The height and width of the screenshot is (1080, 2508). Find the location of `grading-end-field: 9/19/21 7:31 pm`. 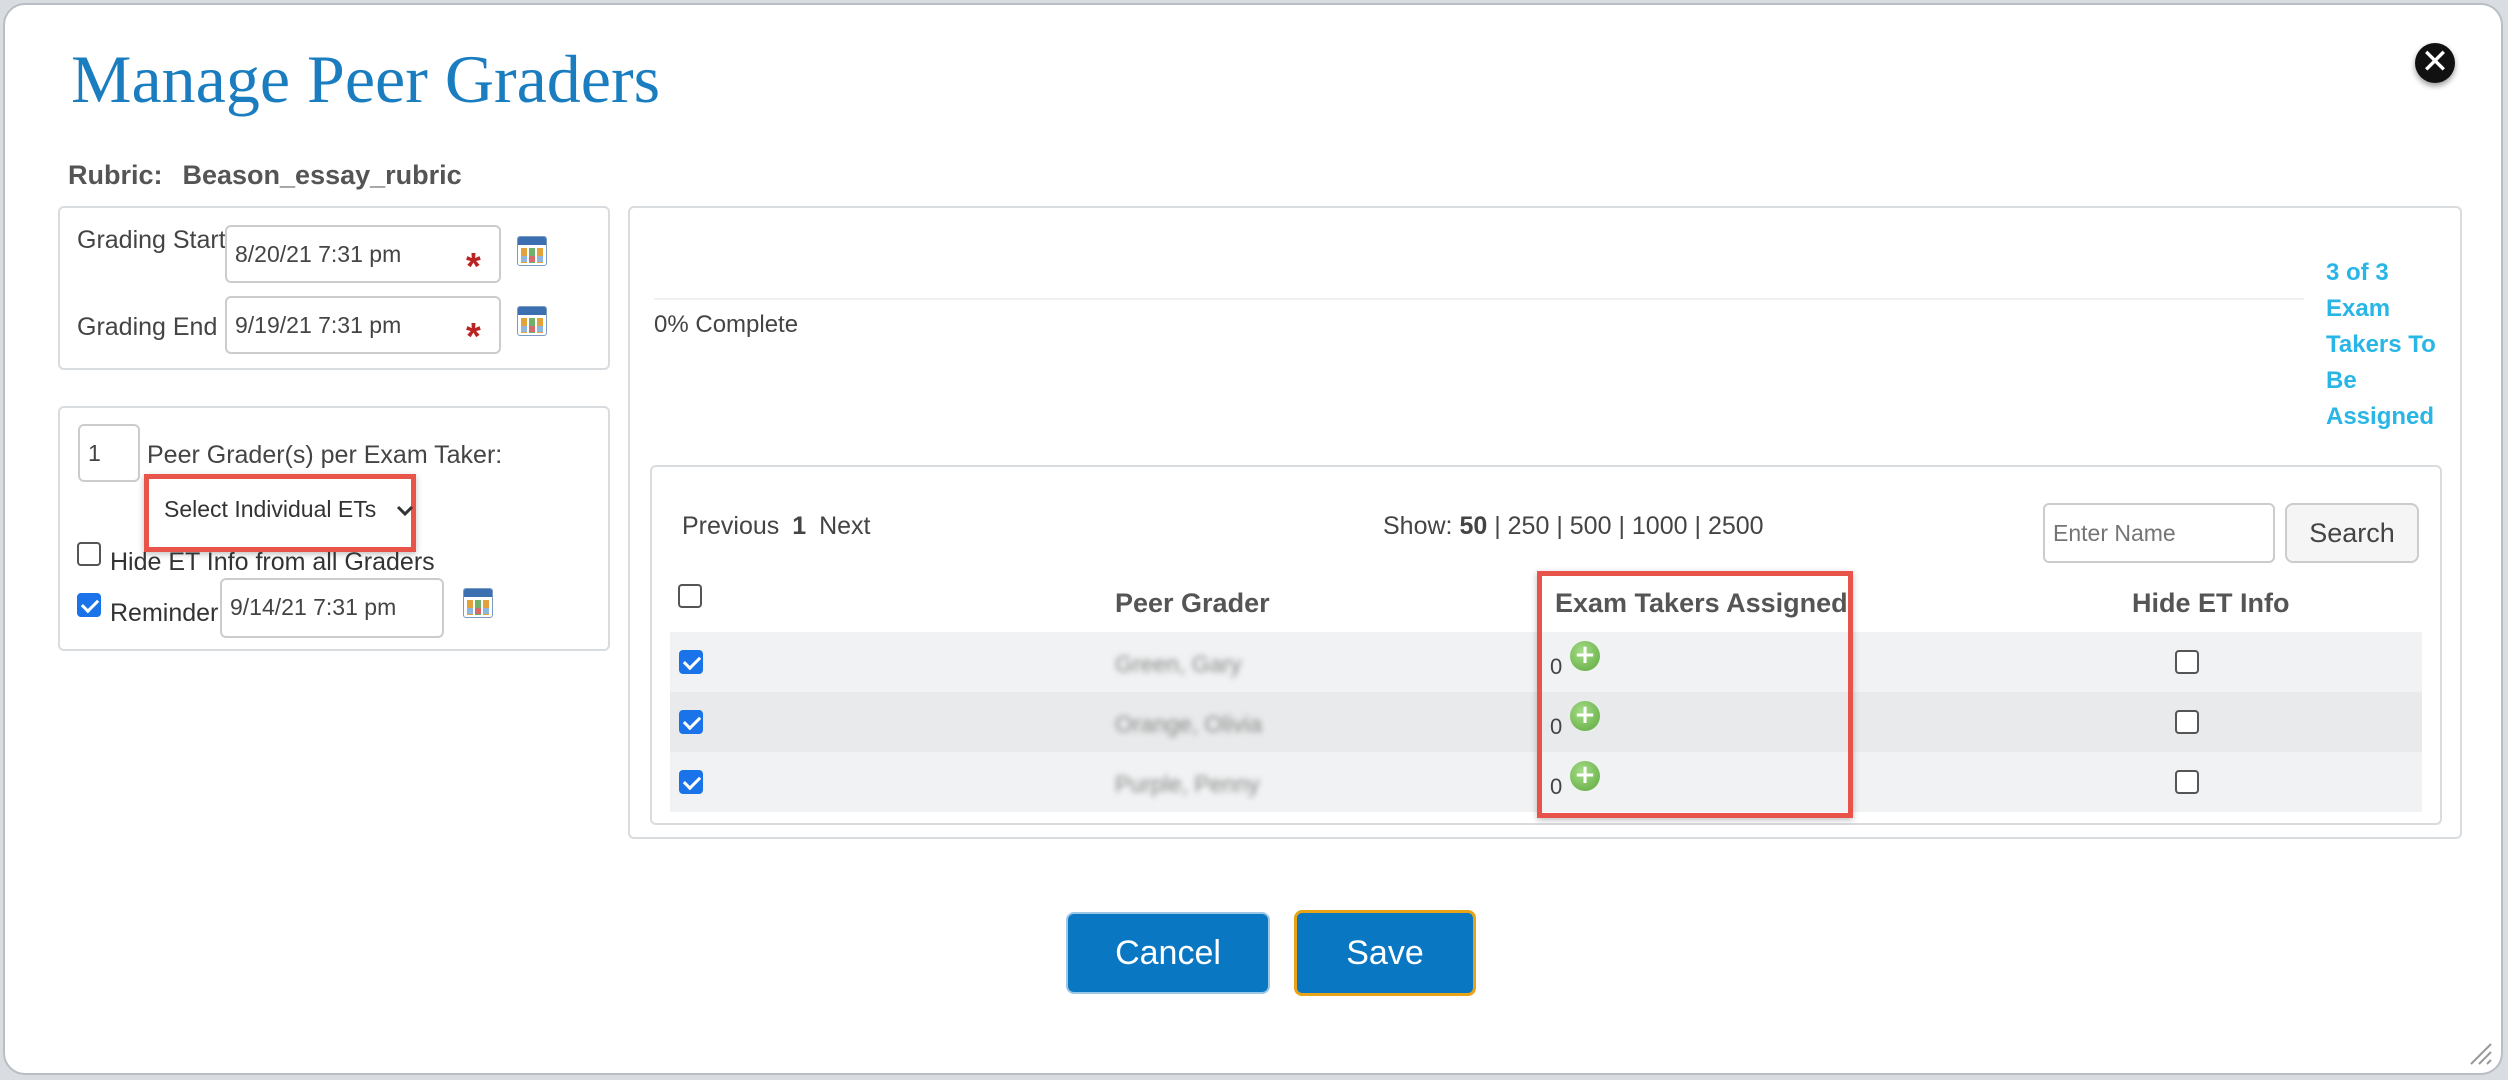

grading-end-field: 9/19/21 7:31 pm is located at coordinates (363, 325).